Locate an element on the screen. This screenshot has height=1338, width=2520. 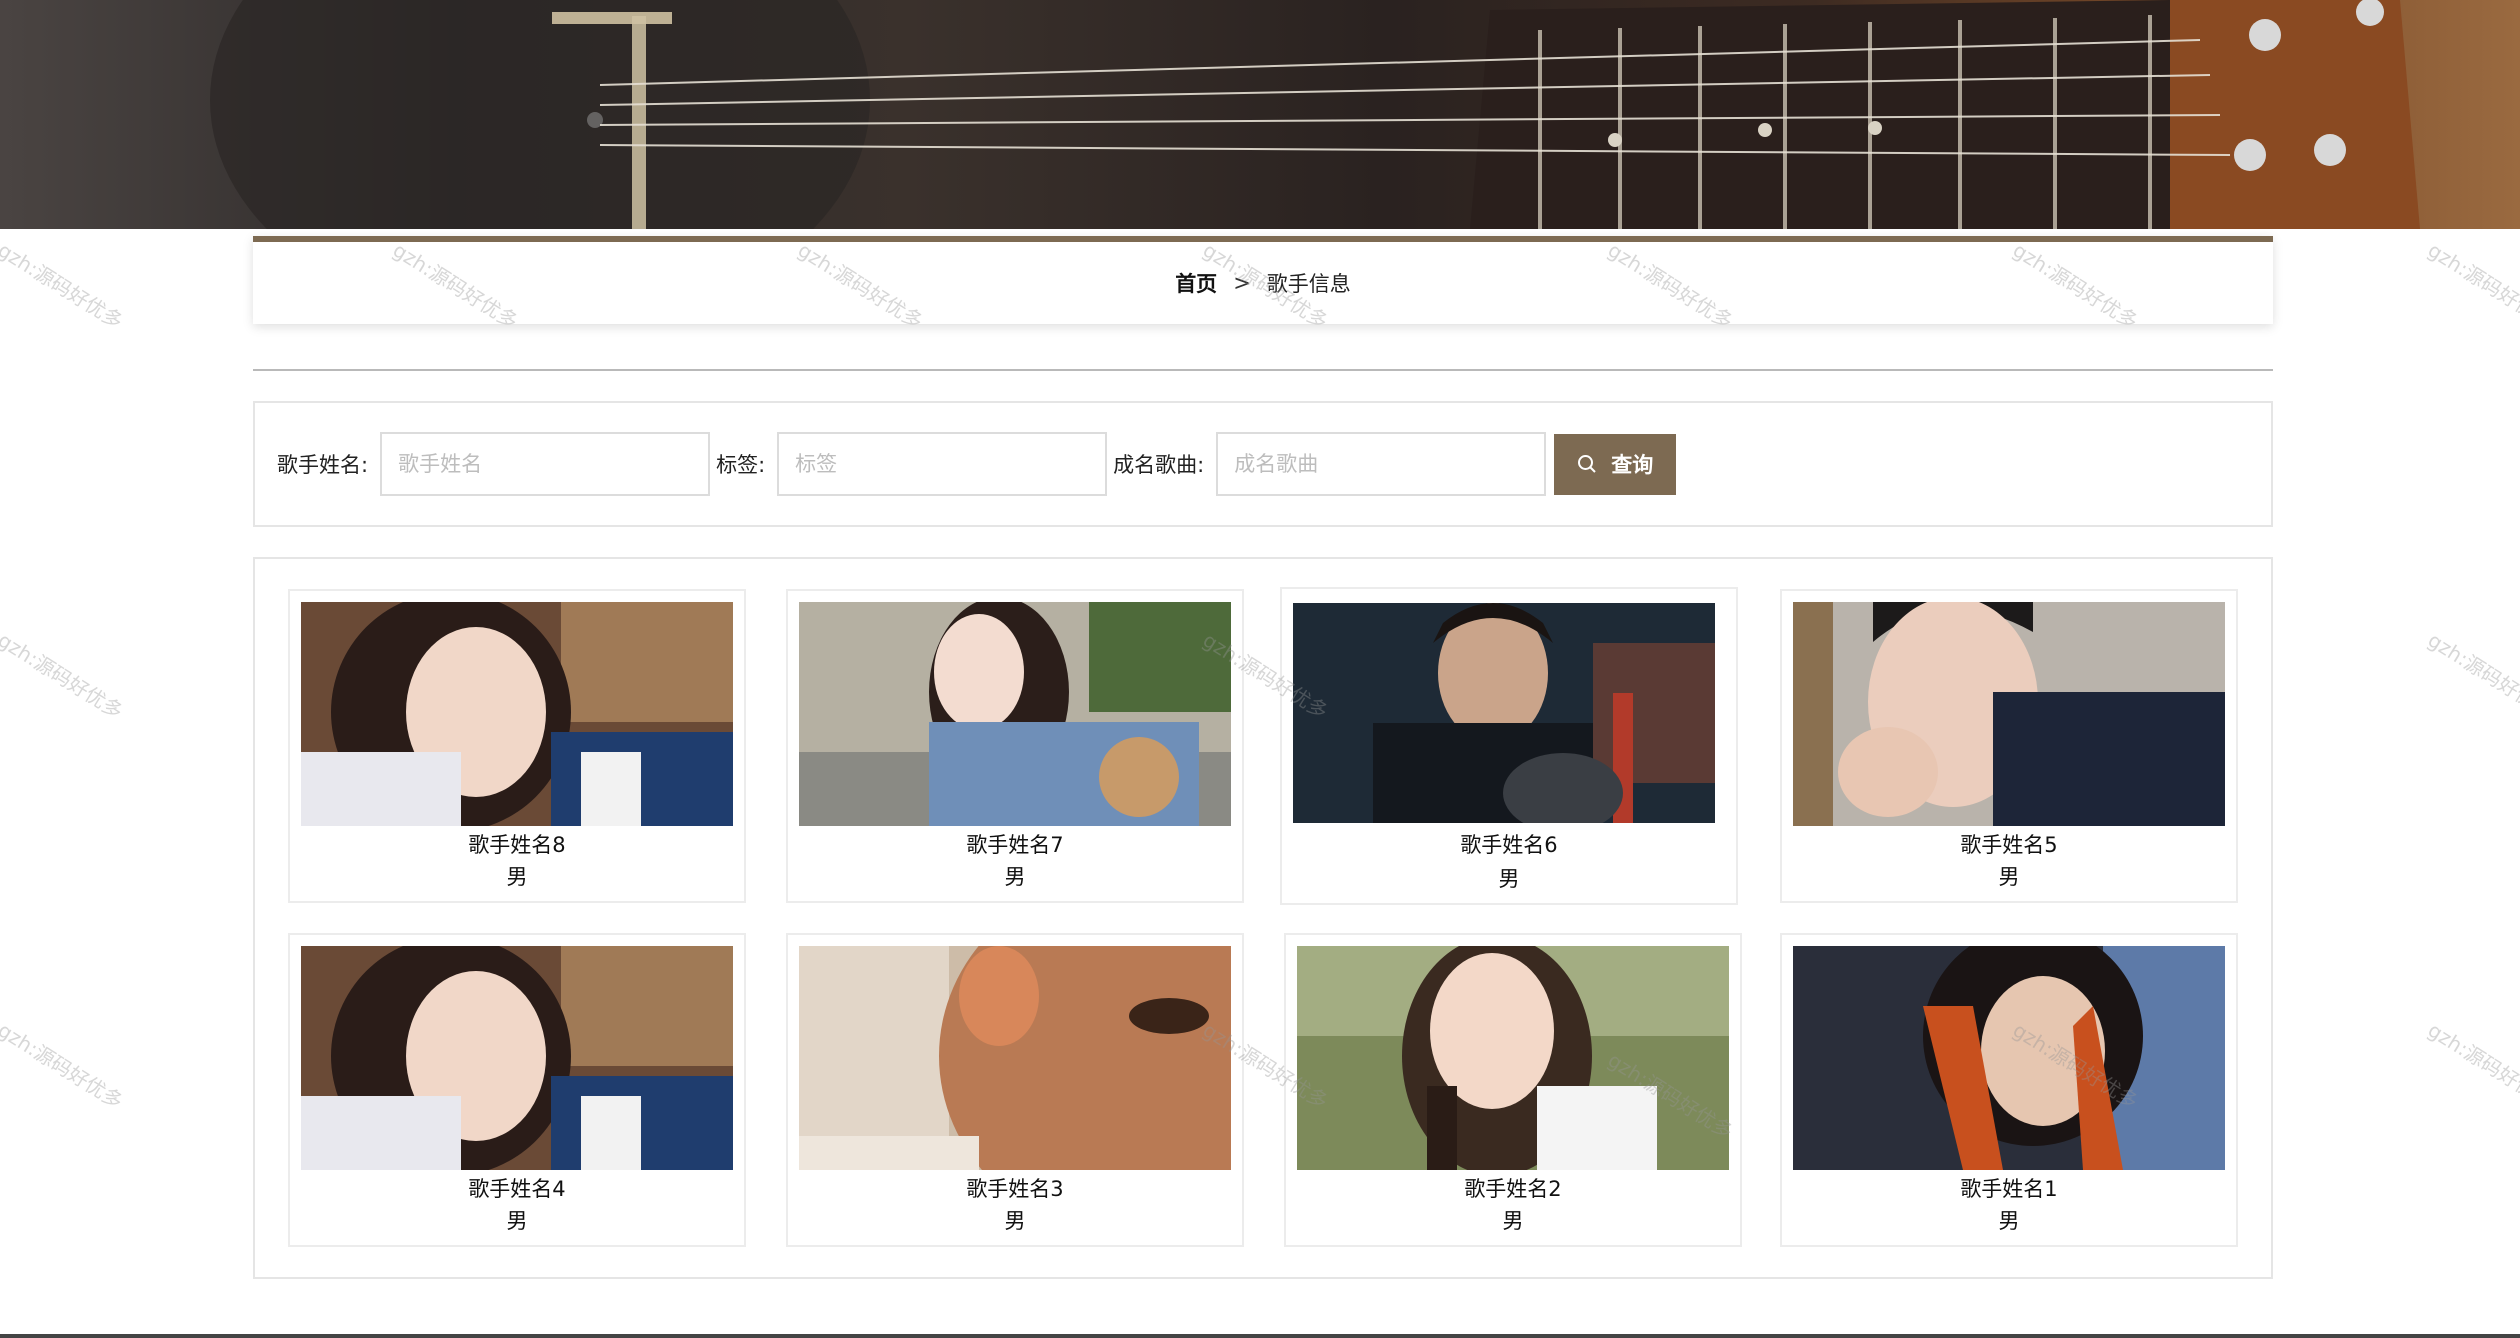
singer-name: 歌手姓名5 is located at coordinates (2009, 844).